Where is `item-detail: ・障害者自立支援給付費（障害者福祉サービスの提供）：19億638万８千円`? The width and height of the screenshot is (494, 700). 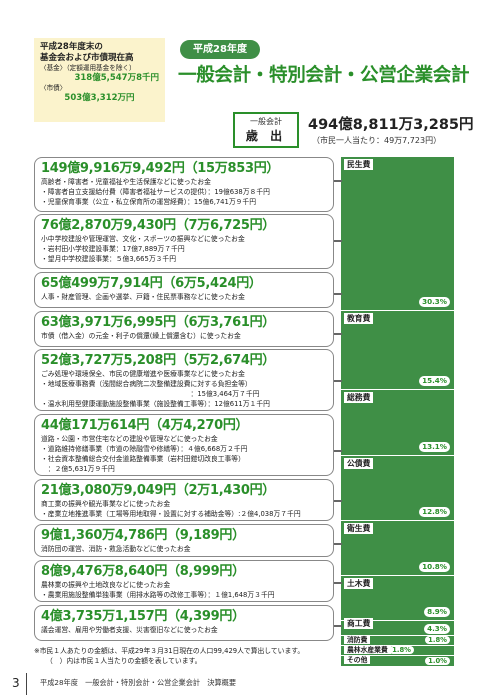
item-detail: ・障害者自立支援給付費（障害者福祉サービスの提供）：19億638万８千円 is located at coordinates (155, 192).